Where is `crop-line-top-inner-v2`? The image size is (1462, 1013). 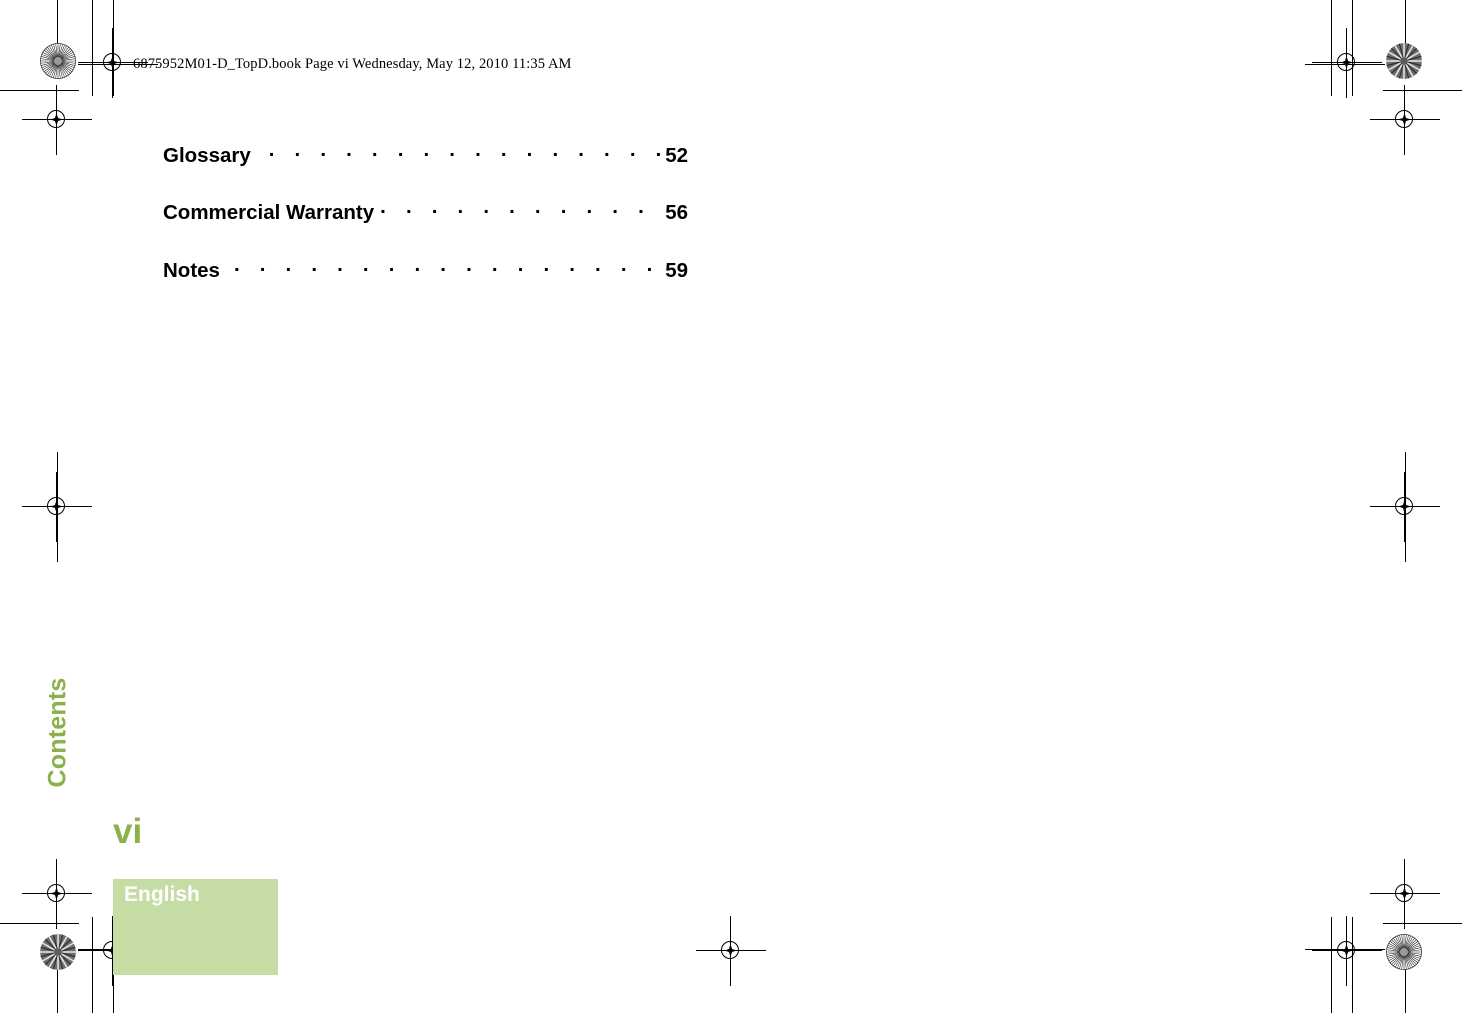 crop-line-top-inner-v2 is located at coordinates (113, 48).